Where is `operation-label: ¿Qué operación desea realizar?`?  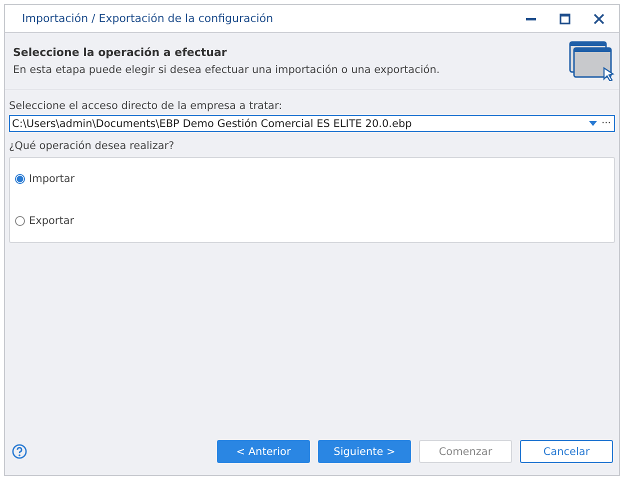 operation-label: ¿Qué operación desea realizar? is located at coordinates (92, 146).